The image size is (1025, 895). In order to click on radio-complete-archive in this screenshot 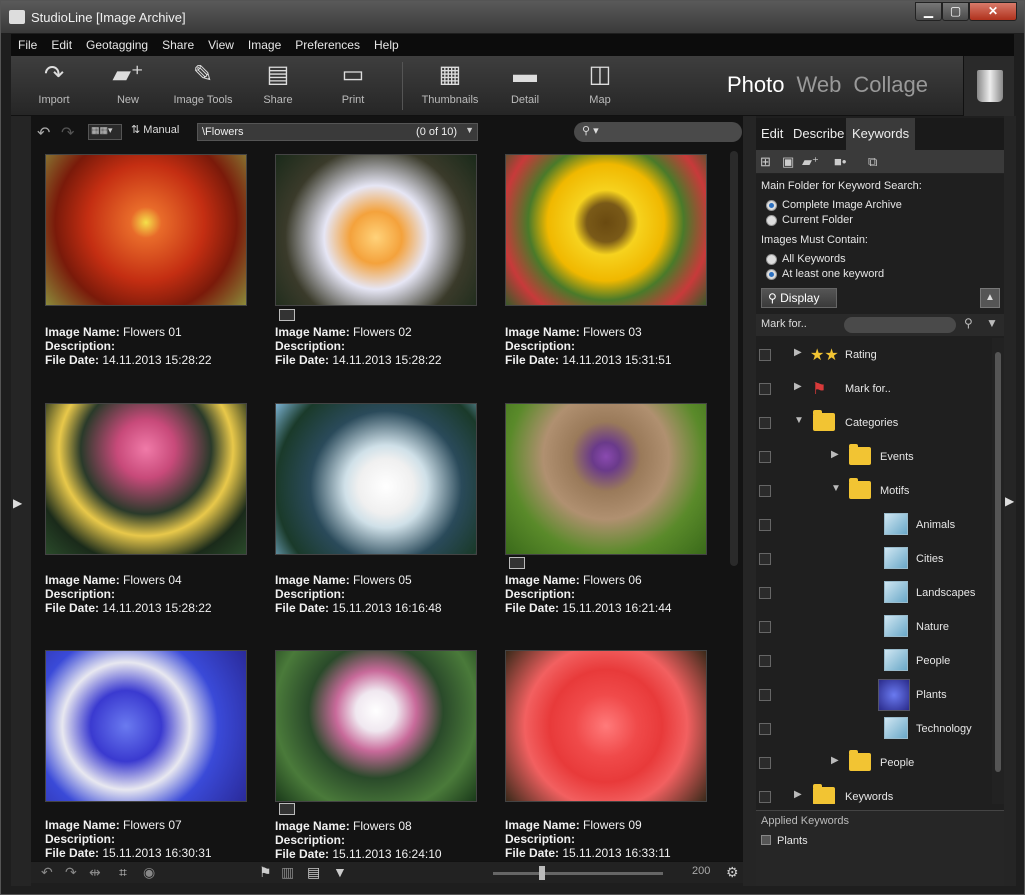, I will do `click(771, 205)`.